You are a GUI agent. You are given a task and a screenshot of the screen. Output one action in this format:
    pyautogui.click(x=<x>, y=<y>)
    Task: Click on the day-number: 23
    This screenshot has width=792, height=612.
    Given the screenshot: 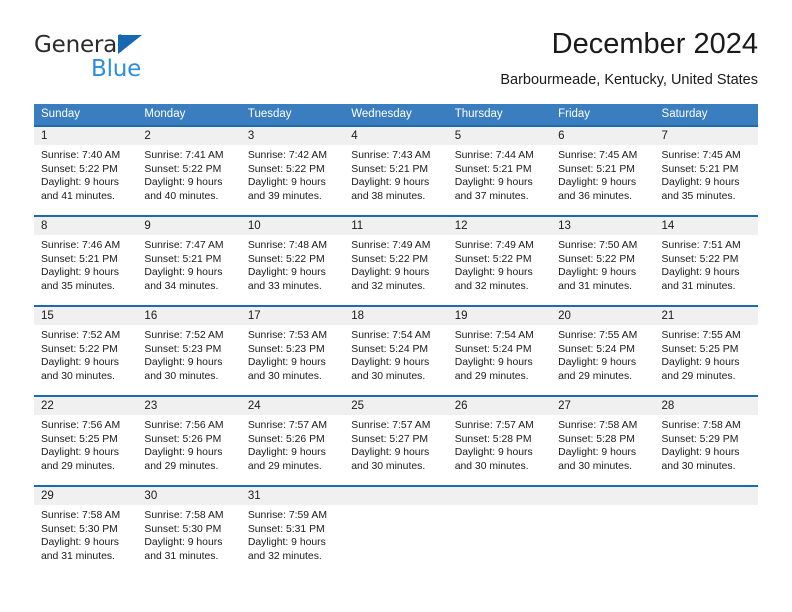 What is the action you would take?
    pyautogui.click(x=151, y=406)
    